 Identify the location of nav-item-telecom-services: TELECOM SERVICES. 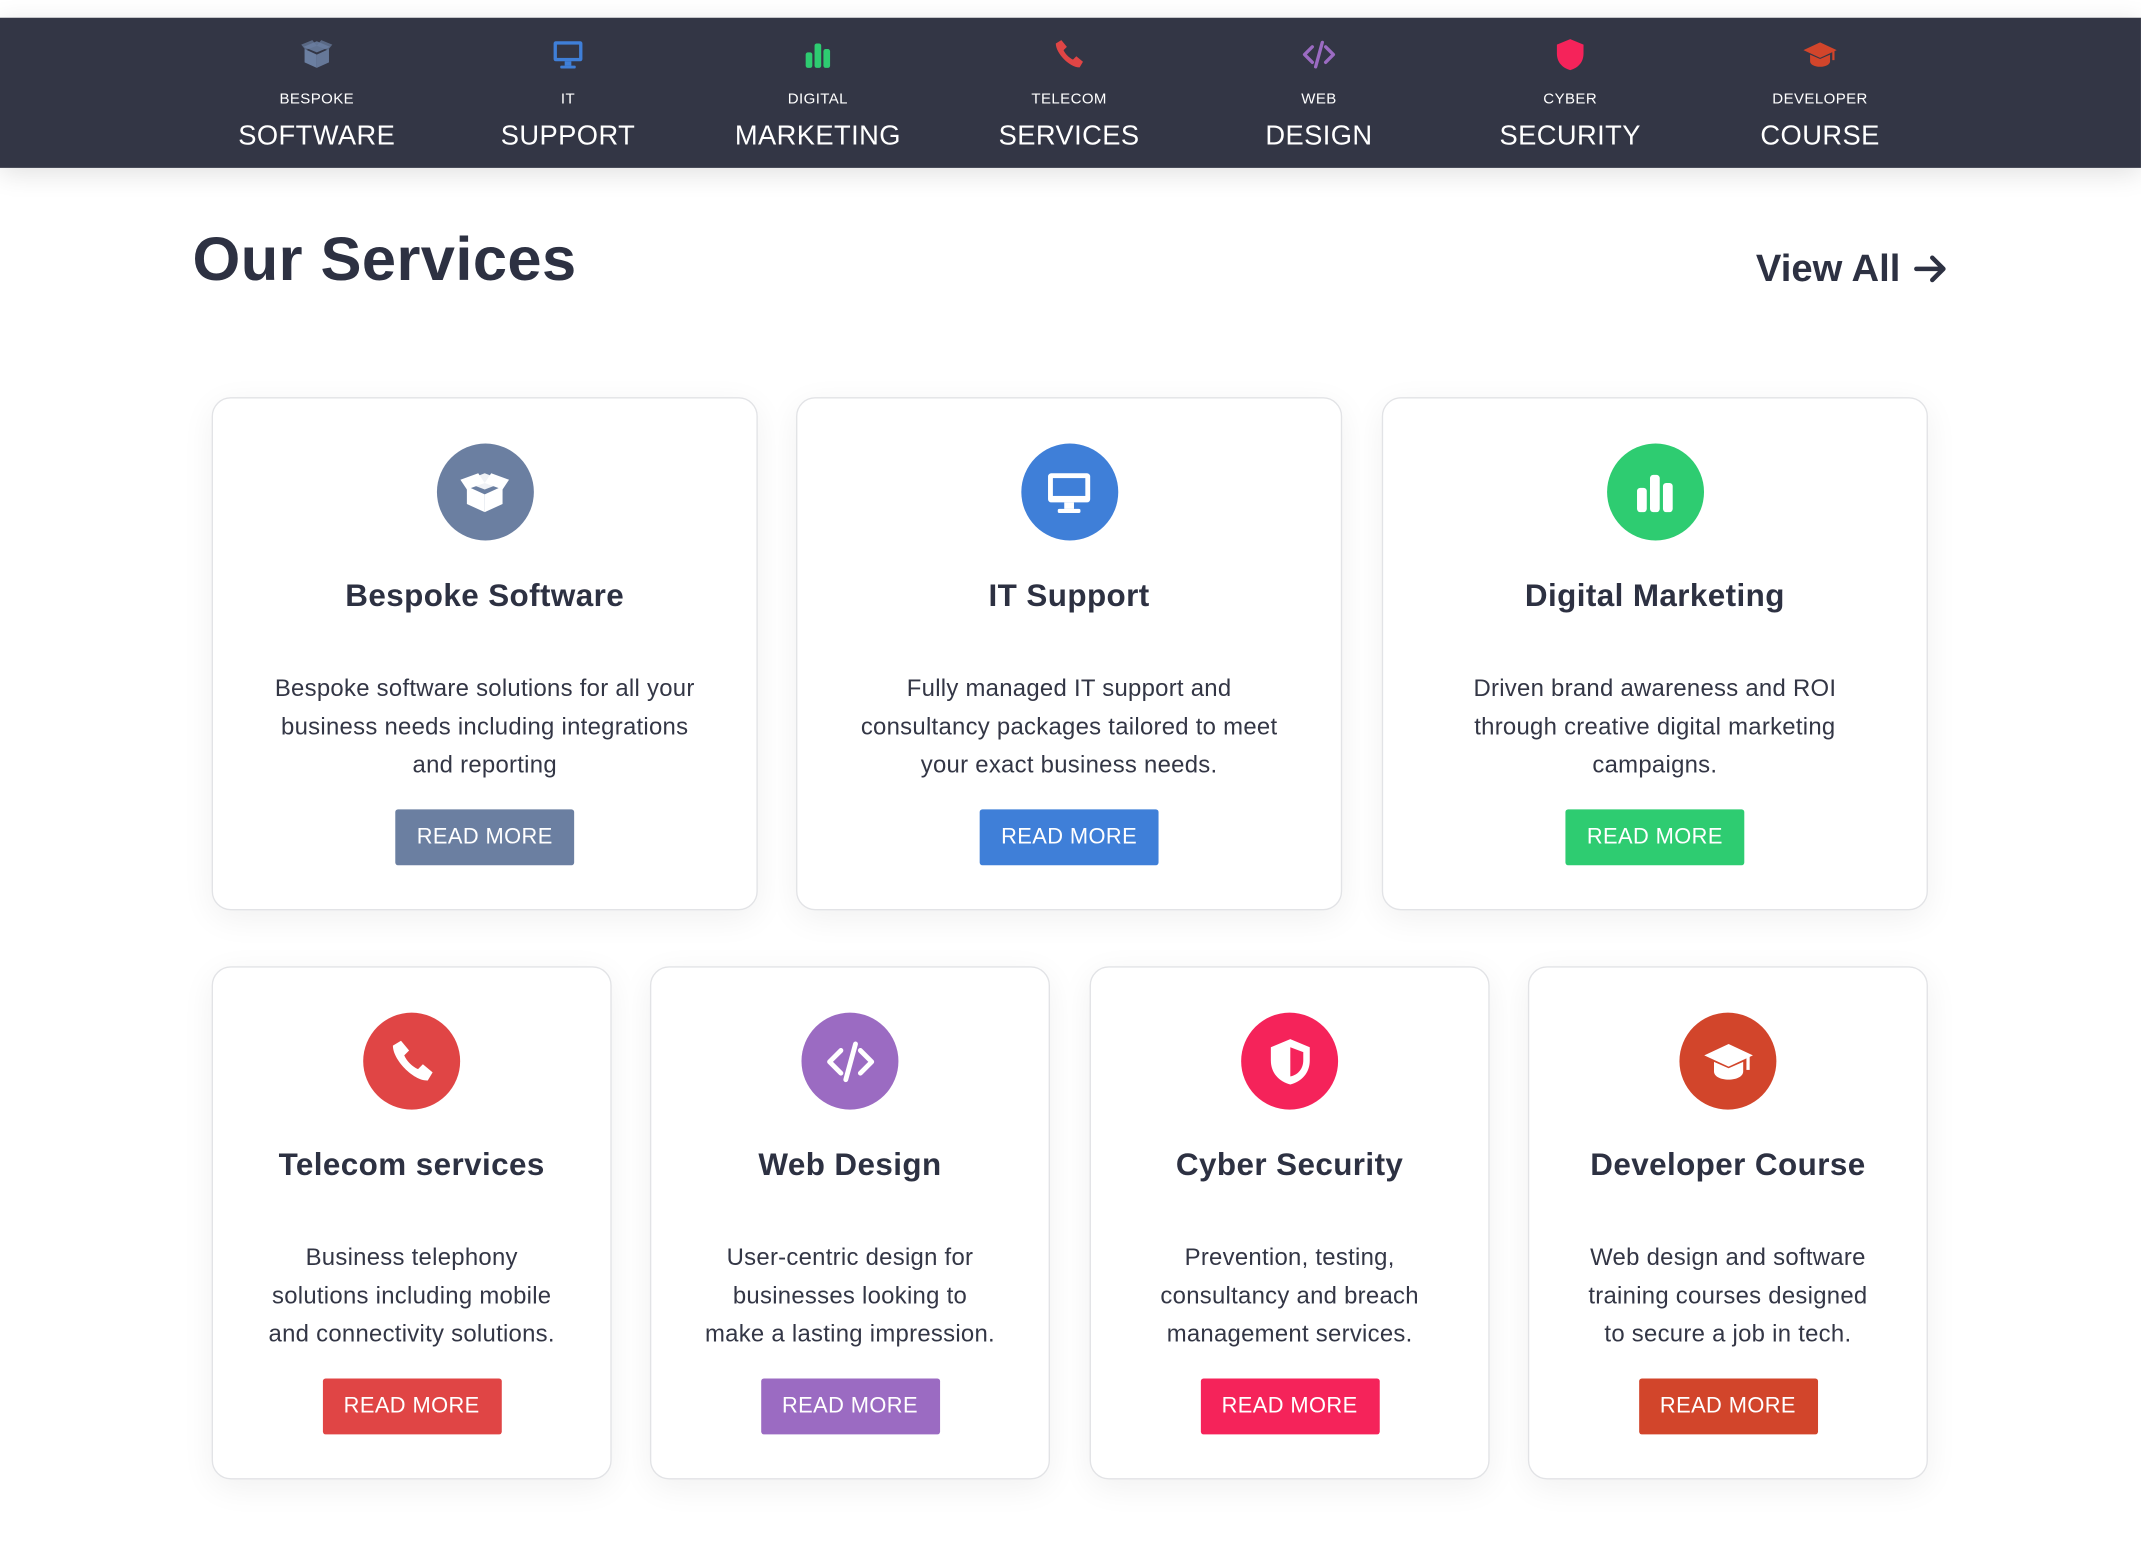
(1069, 93).